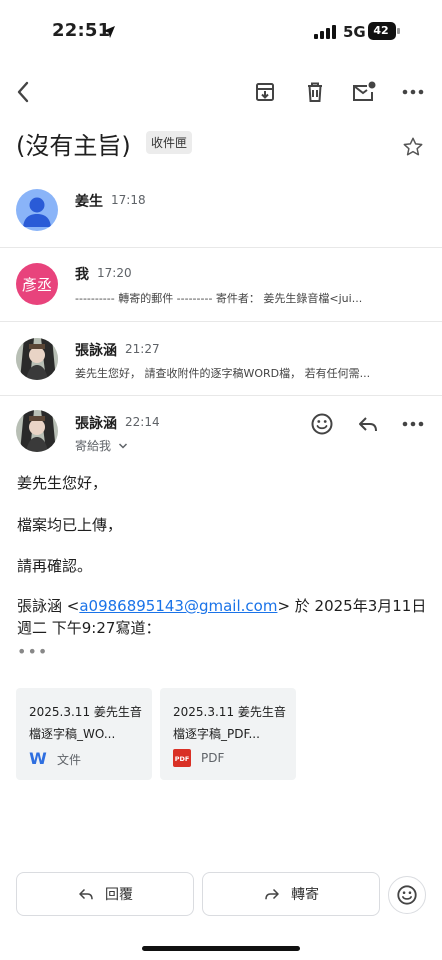  I want to click on add-reaction-button, so click(322, 424).